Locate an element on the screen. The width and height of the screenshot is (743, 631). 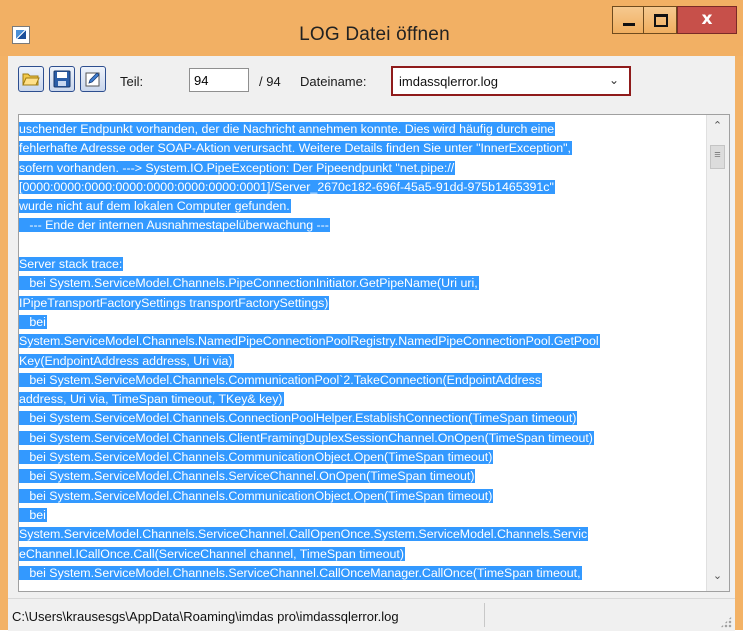
vertical-scrollbar: ⌃ ≡ ⌄ is located at coordinates (717, 353).